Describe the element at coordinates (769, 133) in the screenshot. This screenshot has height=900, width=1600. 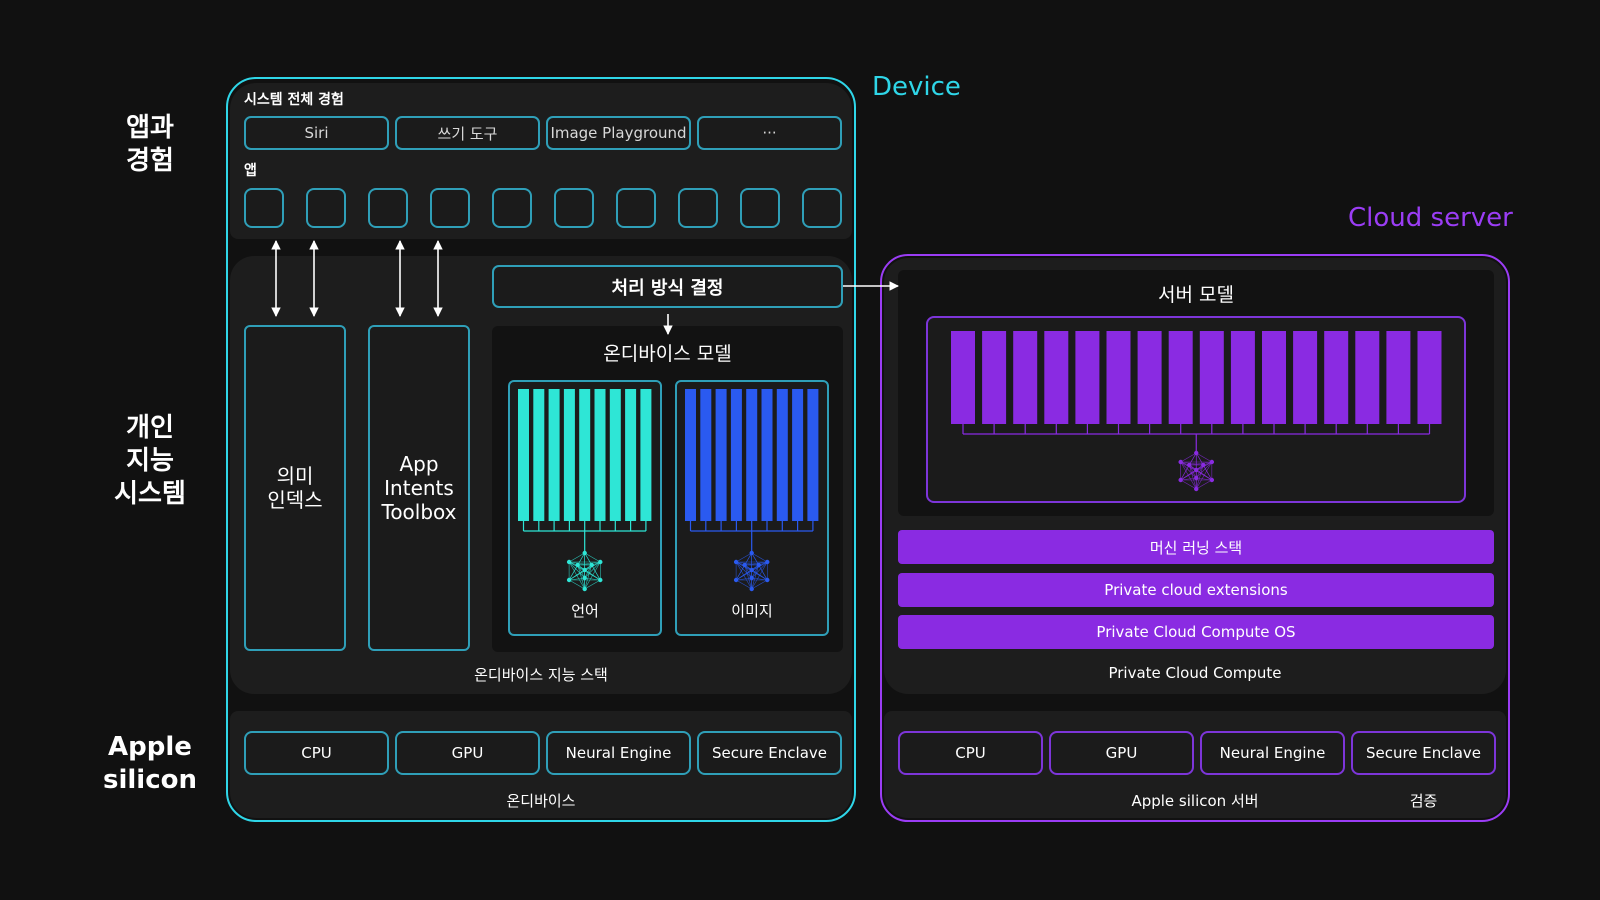
I see `more-pill: ···` at that location.